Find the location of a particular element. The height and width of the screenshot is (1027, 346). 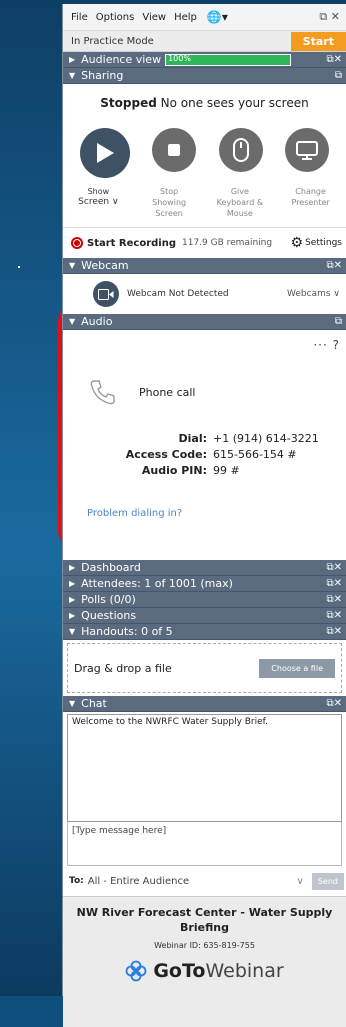

gotowebinar-logo: GoTo Webinar is located at coordinates (204, 971).